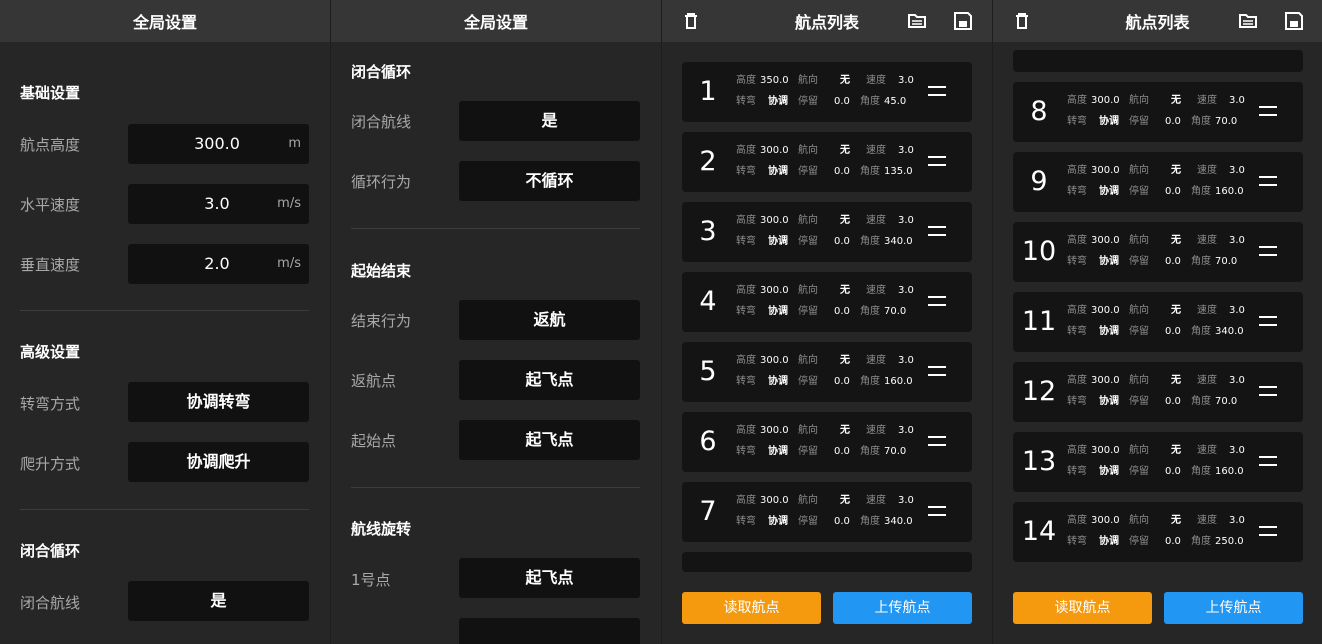  Describe the element at coordinates (164, 22) in the screenshot. I see `panel-title: 全局设置` at that location.